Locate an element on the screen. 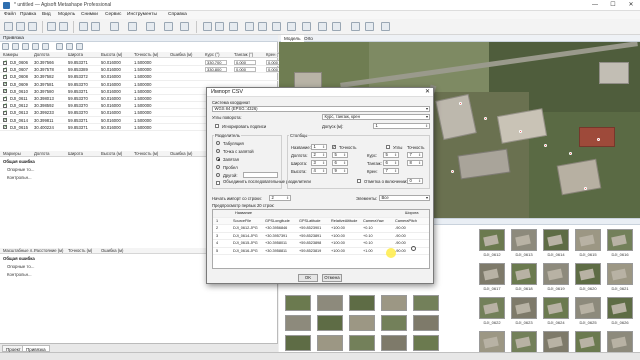 This screenshot has height=360, width=640. col-acc-input: 9 is located at coordinates (340, 171).